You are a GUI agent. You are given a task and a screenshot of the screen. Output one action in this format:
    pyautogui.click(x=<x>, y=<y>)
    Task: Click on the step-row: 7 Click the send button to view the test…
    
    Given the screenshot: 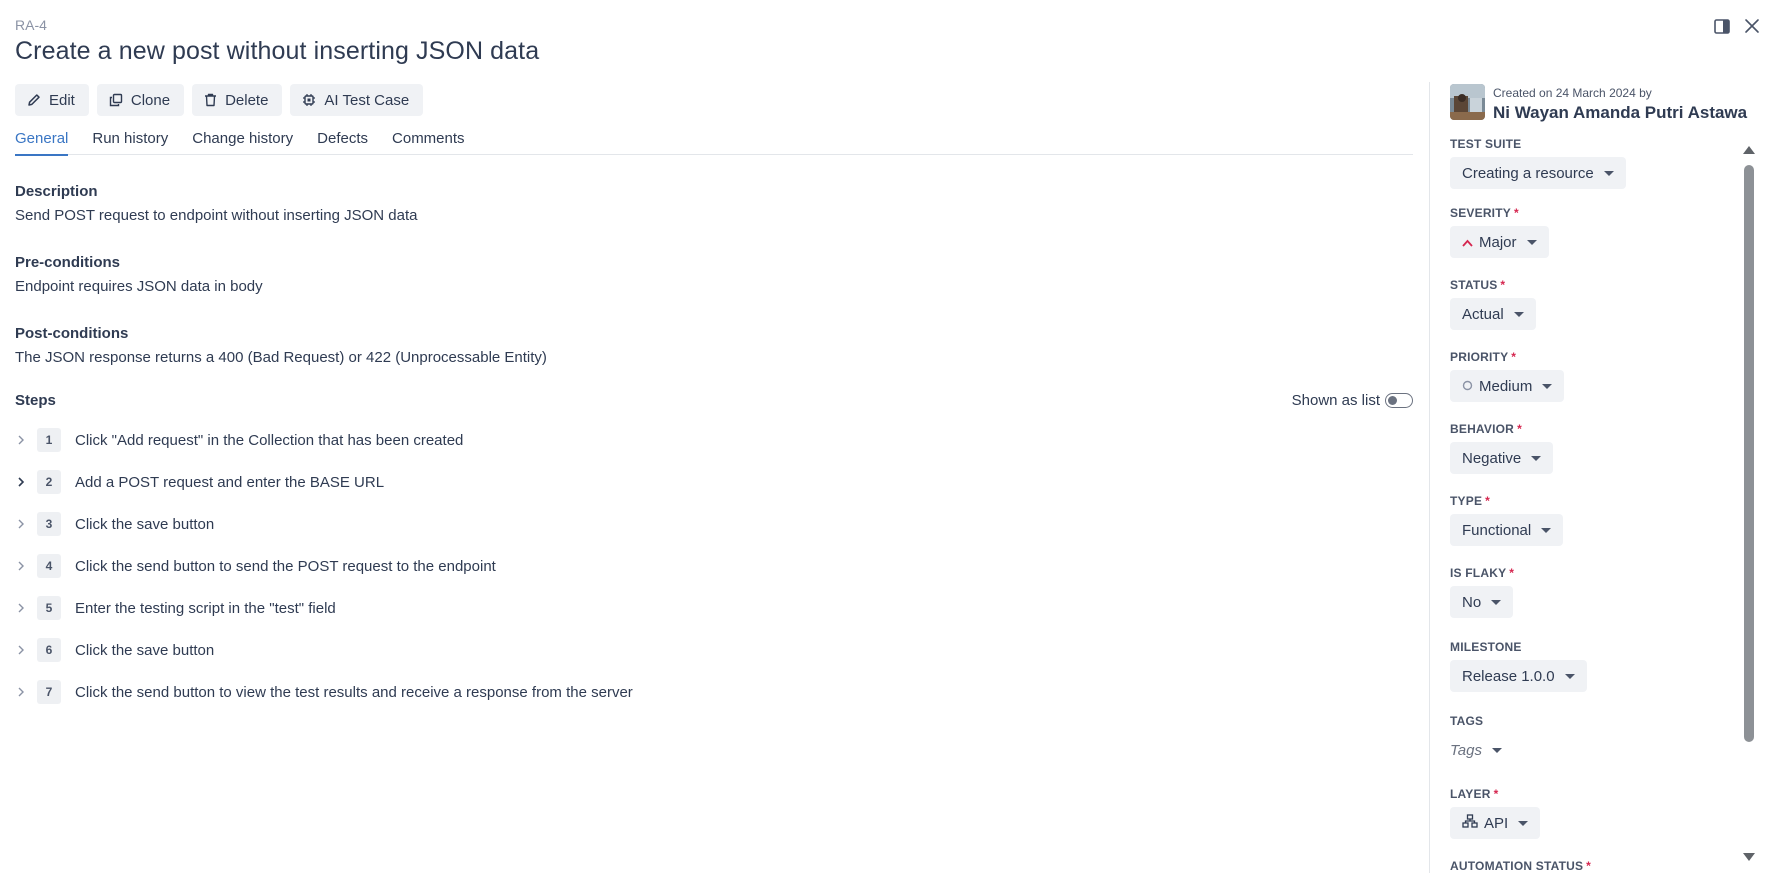 What is the action you would take?
    pyautogui.click(x=714, y=692)
    